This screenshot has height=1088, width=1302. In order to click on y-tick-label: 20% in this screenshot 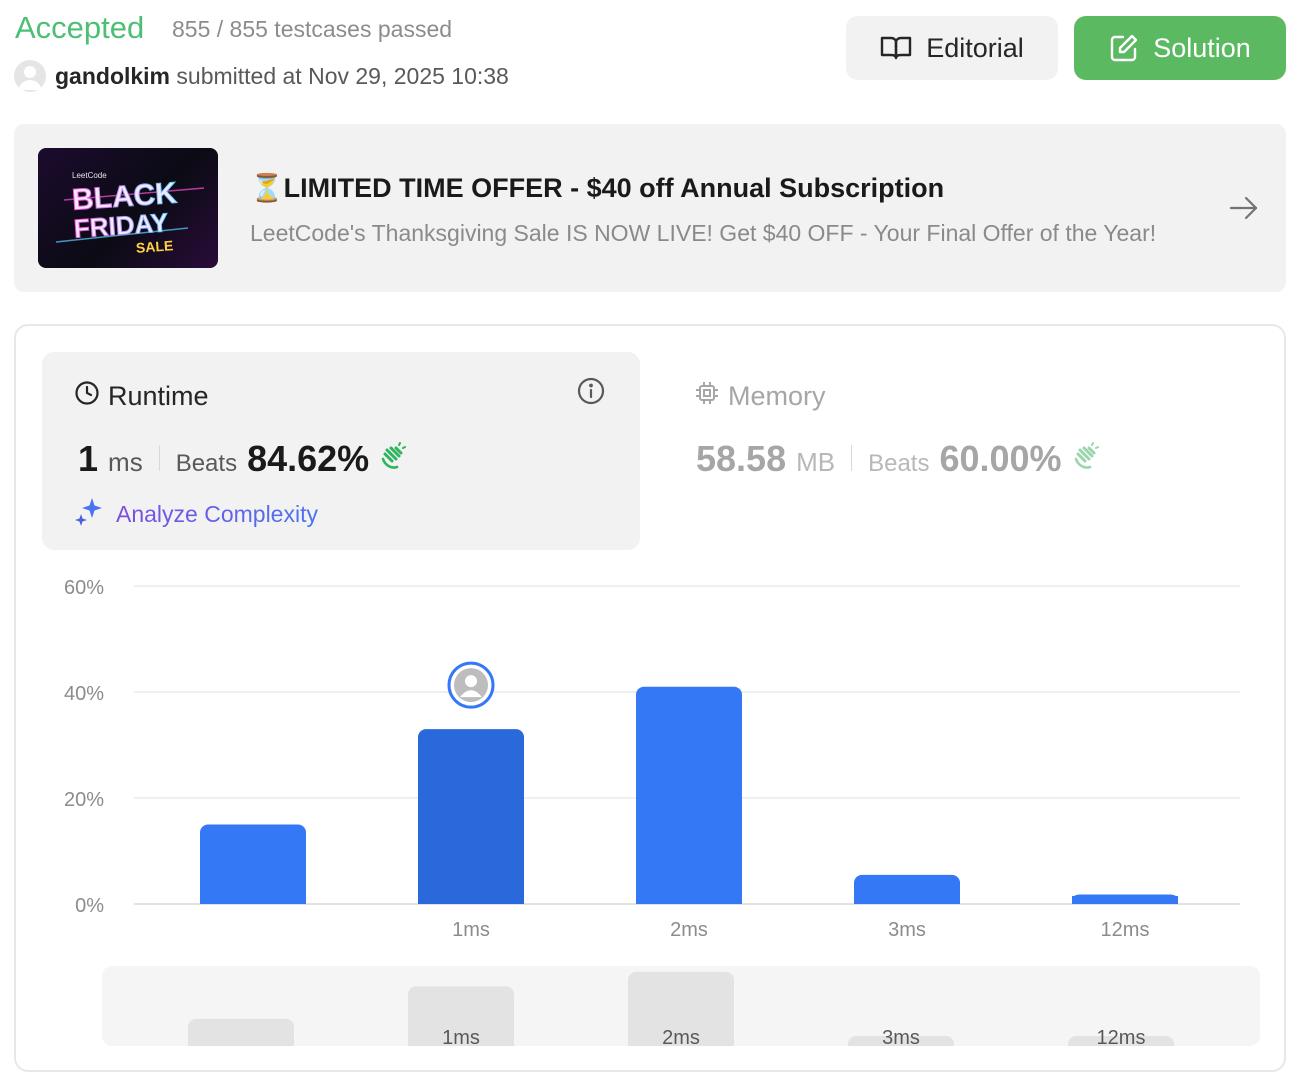, I will do `click(84, 800)`.